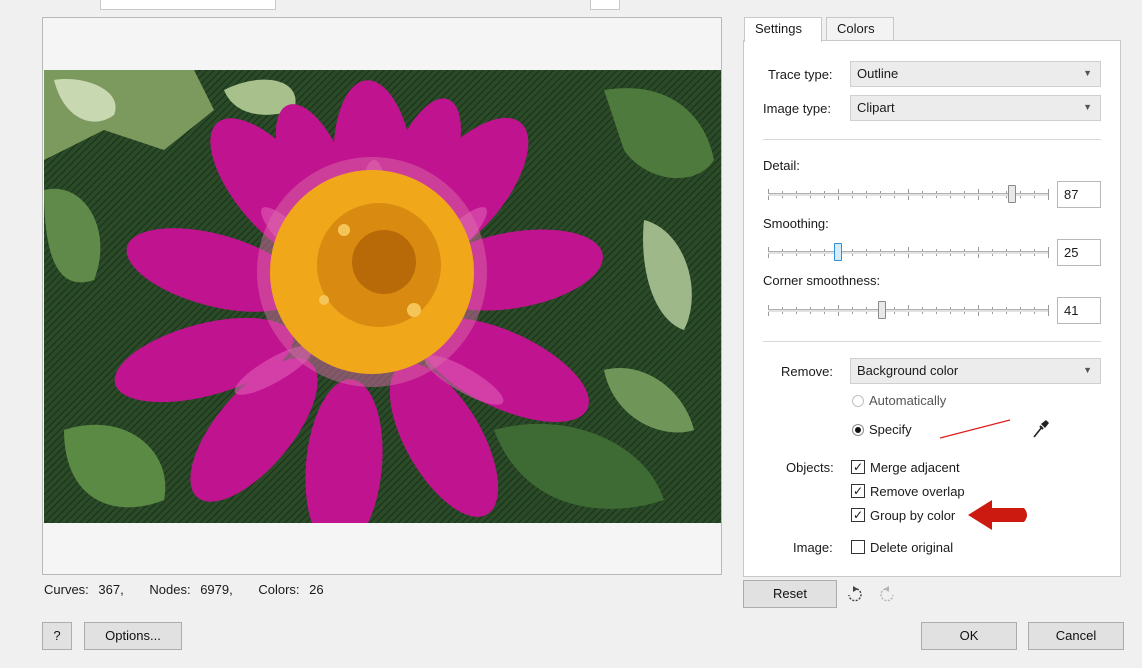 This screenshot has height=668, width=1142. What do you see at coordinates (170, 589) in the screenshot?
I see `nodes-label: Nodes:` at bounding box center [170, 589].